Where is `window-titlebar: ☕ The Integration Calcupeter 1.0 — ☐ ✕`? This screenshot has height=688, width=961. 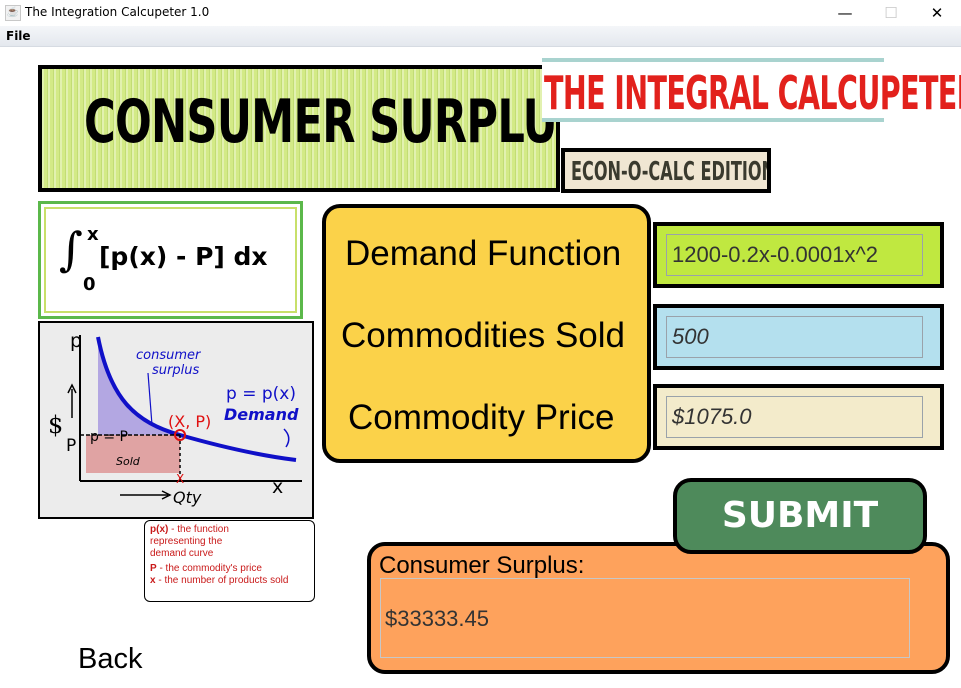 window-titlebar: ☕ The Integration Calcupeter 1.0 — ☐ ✕ is located at coordinates (480, 13).